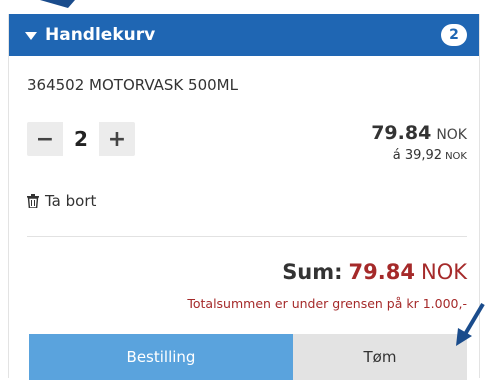 The width and height of the screenshot is (485, 380). Describe the element at coordinates (380, 357) in the screenshot. I see `empty-cart-button: Tøm` at that location.